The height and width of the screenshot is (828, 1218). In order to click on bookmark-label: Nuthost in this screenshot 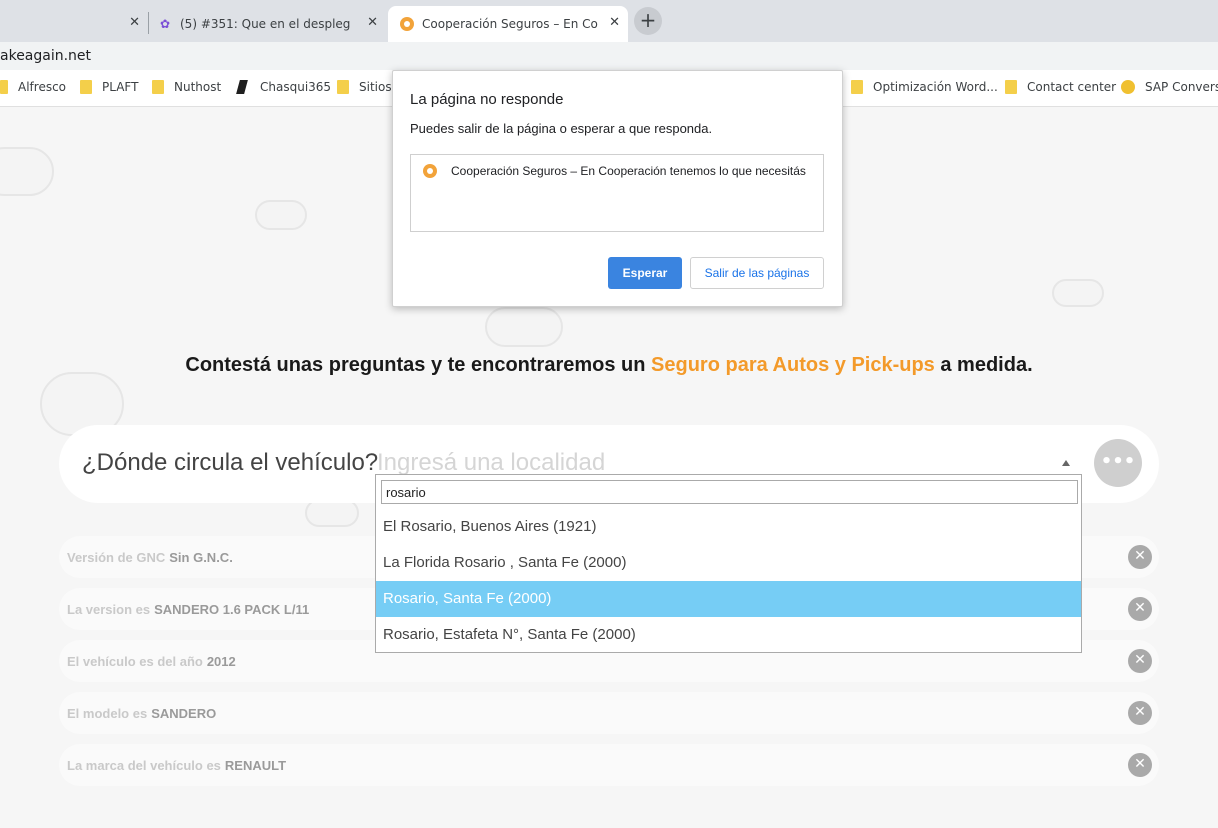, I will do `click(198, 87)`.